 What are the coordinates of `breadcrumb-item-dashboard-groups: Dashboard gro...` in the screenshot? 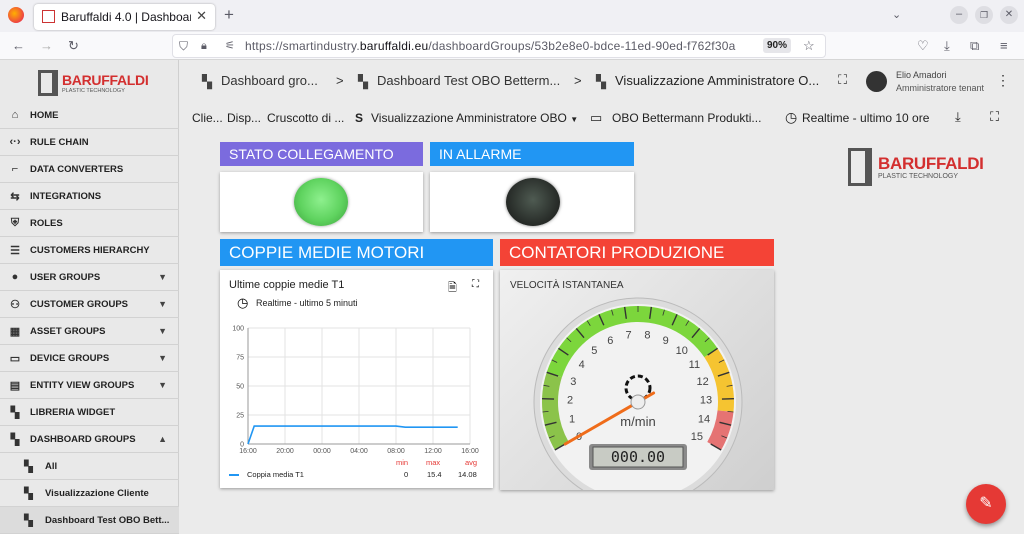 It's located at (269, 80).